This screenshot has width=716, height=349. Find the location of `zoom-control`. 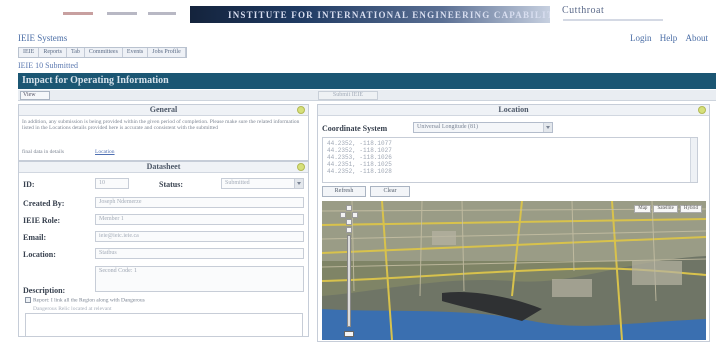

zoom-control is located at coordinates (349, 272).